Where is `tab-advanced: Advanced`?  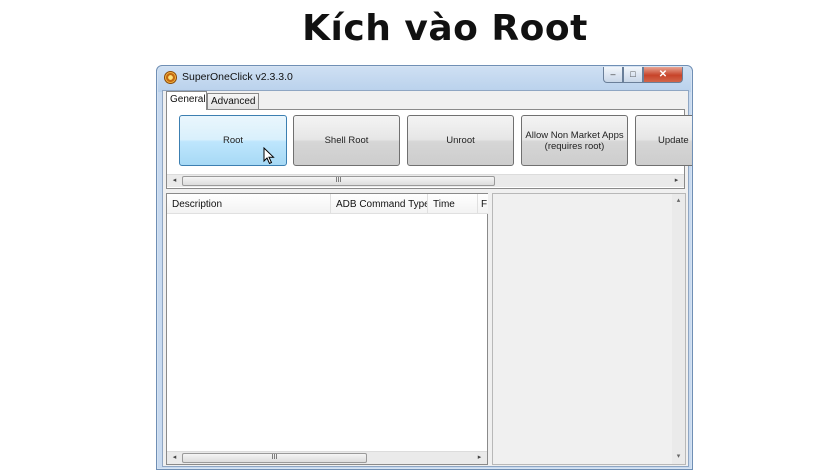 tab-advanced: Advanced is located at coordinates (233, 101).